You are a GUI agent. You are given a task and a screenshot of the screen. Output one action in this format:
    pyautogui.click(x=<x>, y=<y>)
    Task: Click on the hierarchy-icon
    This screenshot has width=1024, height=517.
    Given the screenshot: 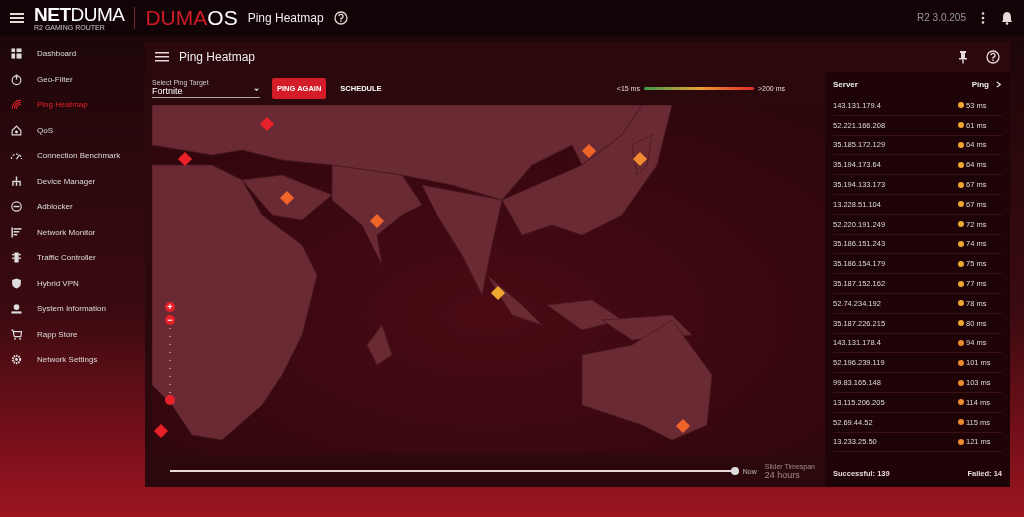 What is the action you would take?
    pyautogui.click(x=16, y=181)
    